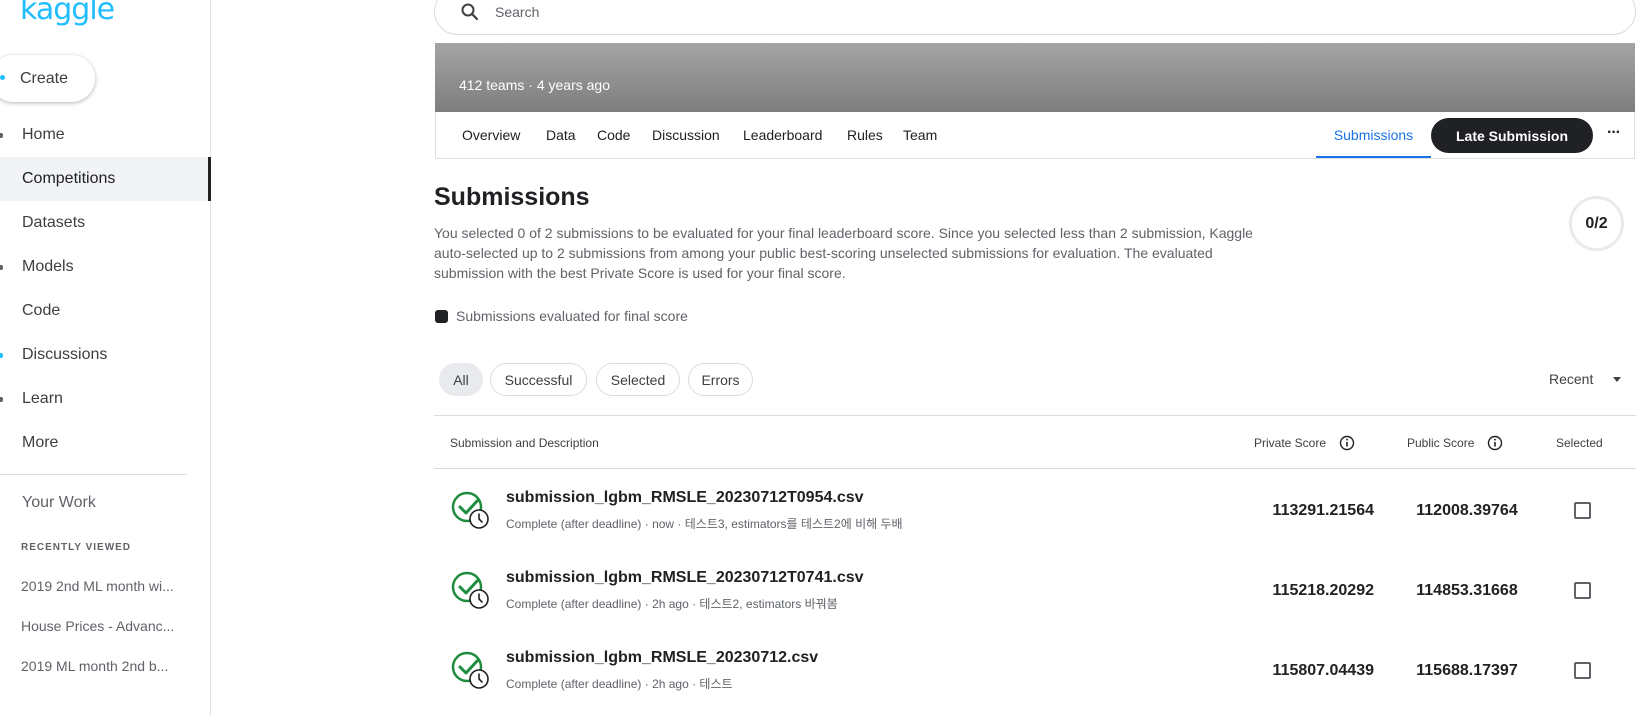 Image resolution: width=1649 pixels, height=715 pixels. Describe the element at coordinates (44, 78) in the screenshot. I see `create-label: Create` at that location.